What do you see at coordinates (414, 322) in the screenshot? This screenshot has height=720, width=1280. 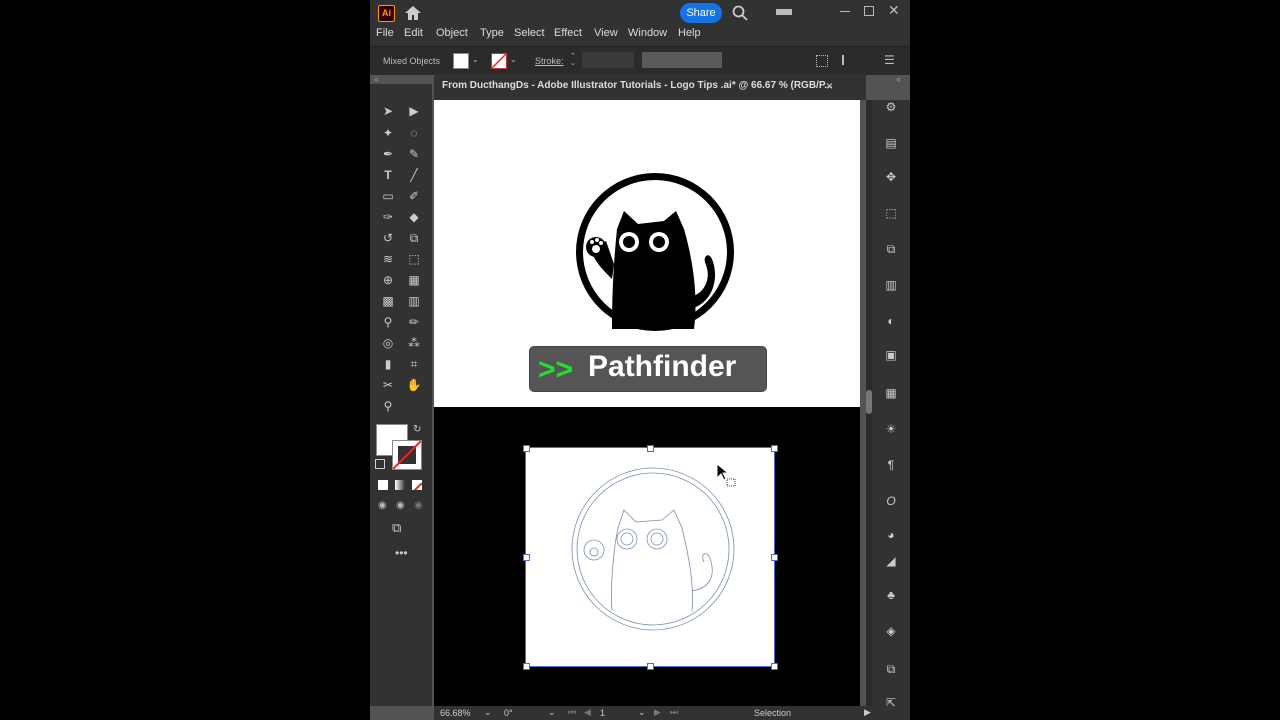 I see `measure-tool-icon: ✏` at bounding box center [414, 322].